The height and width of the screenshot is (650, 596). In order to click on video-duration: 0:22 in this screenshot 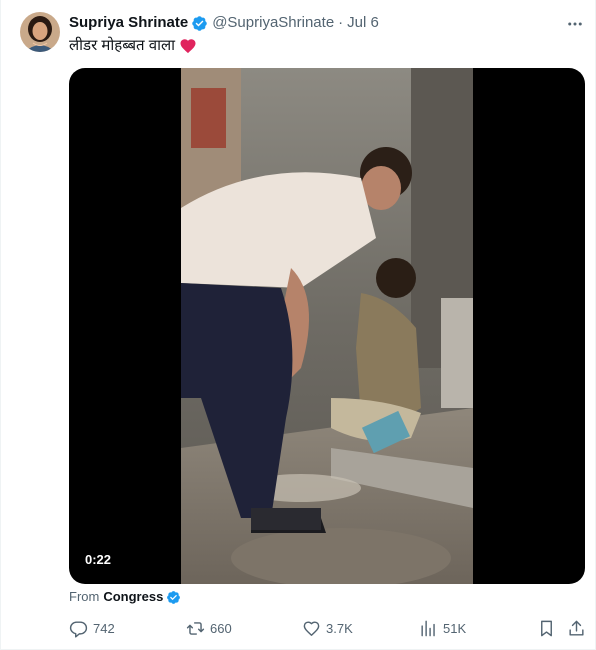, I will do `click(98, 560)`.